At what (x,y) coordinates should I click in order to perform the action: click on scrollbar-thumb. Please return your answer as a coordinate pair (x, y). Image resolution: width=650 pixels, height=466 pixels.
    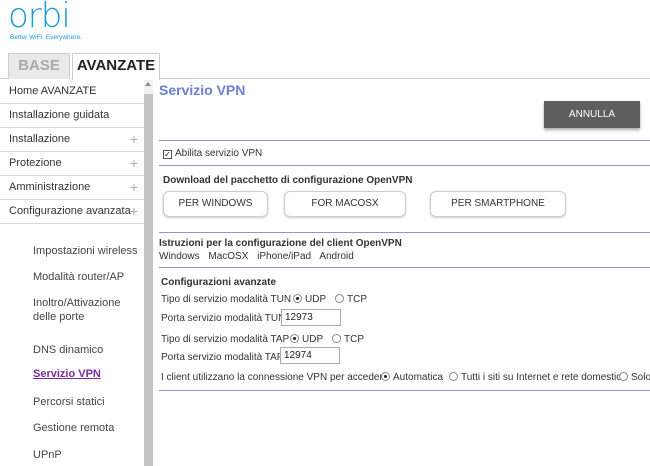
    Looking at the image, I should click on (148, 280).